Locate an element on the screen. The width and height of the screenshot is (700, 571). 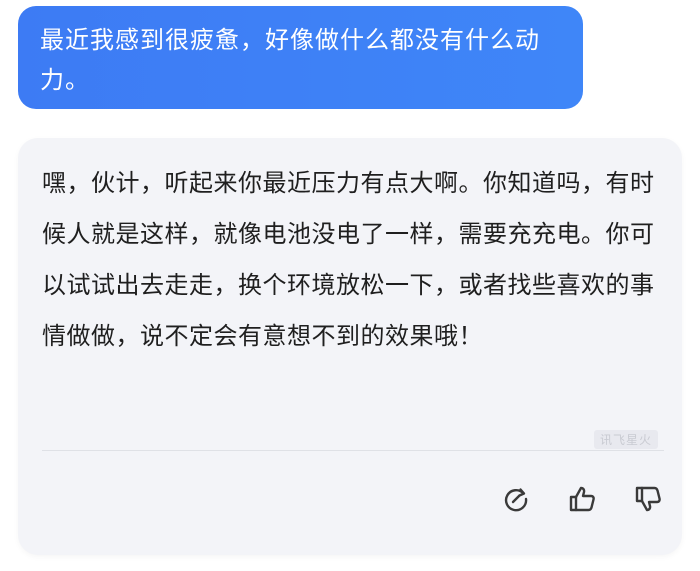
regenerate-button is located at coordinates (516, 499).